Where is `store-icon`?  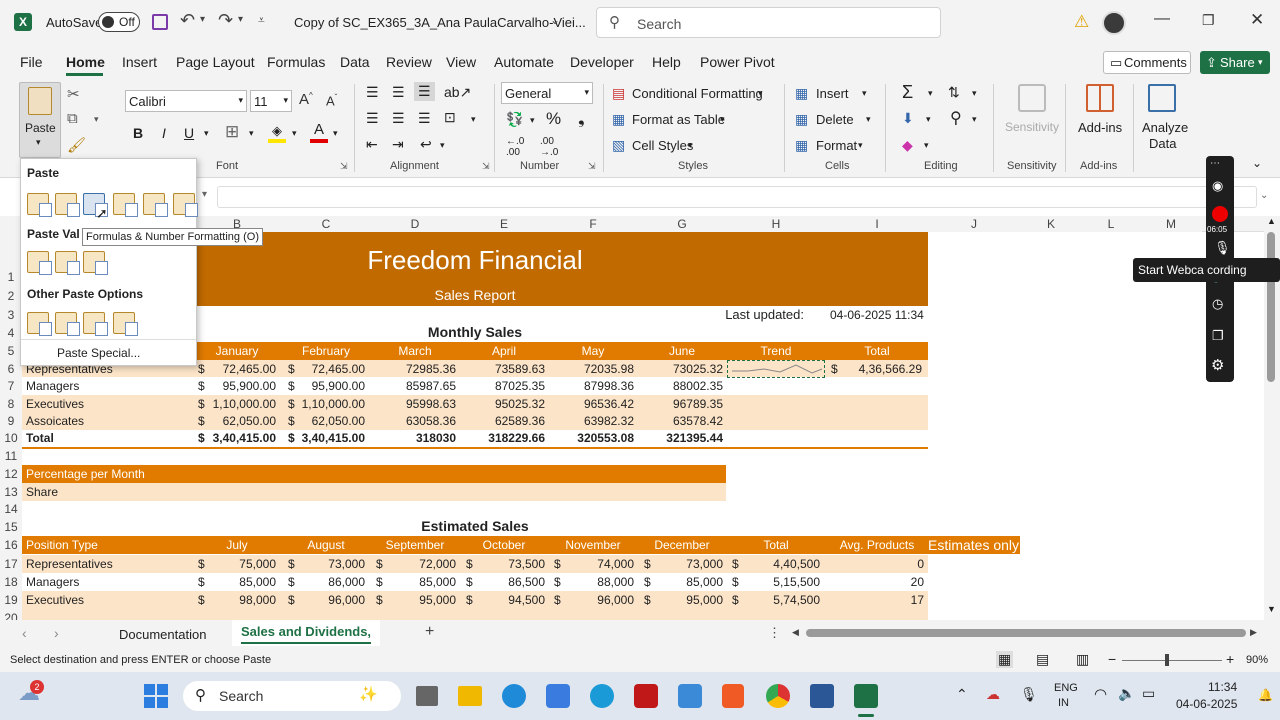 store-icon is located at coordinates (558, 696).